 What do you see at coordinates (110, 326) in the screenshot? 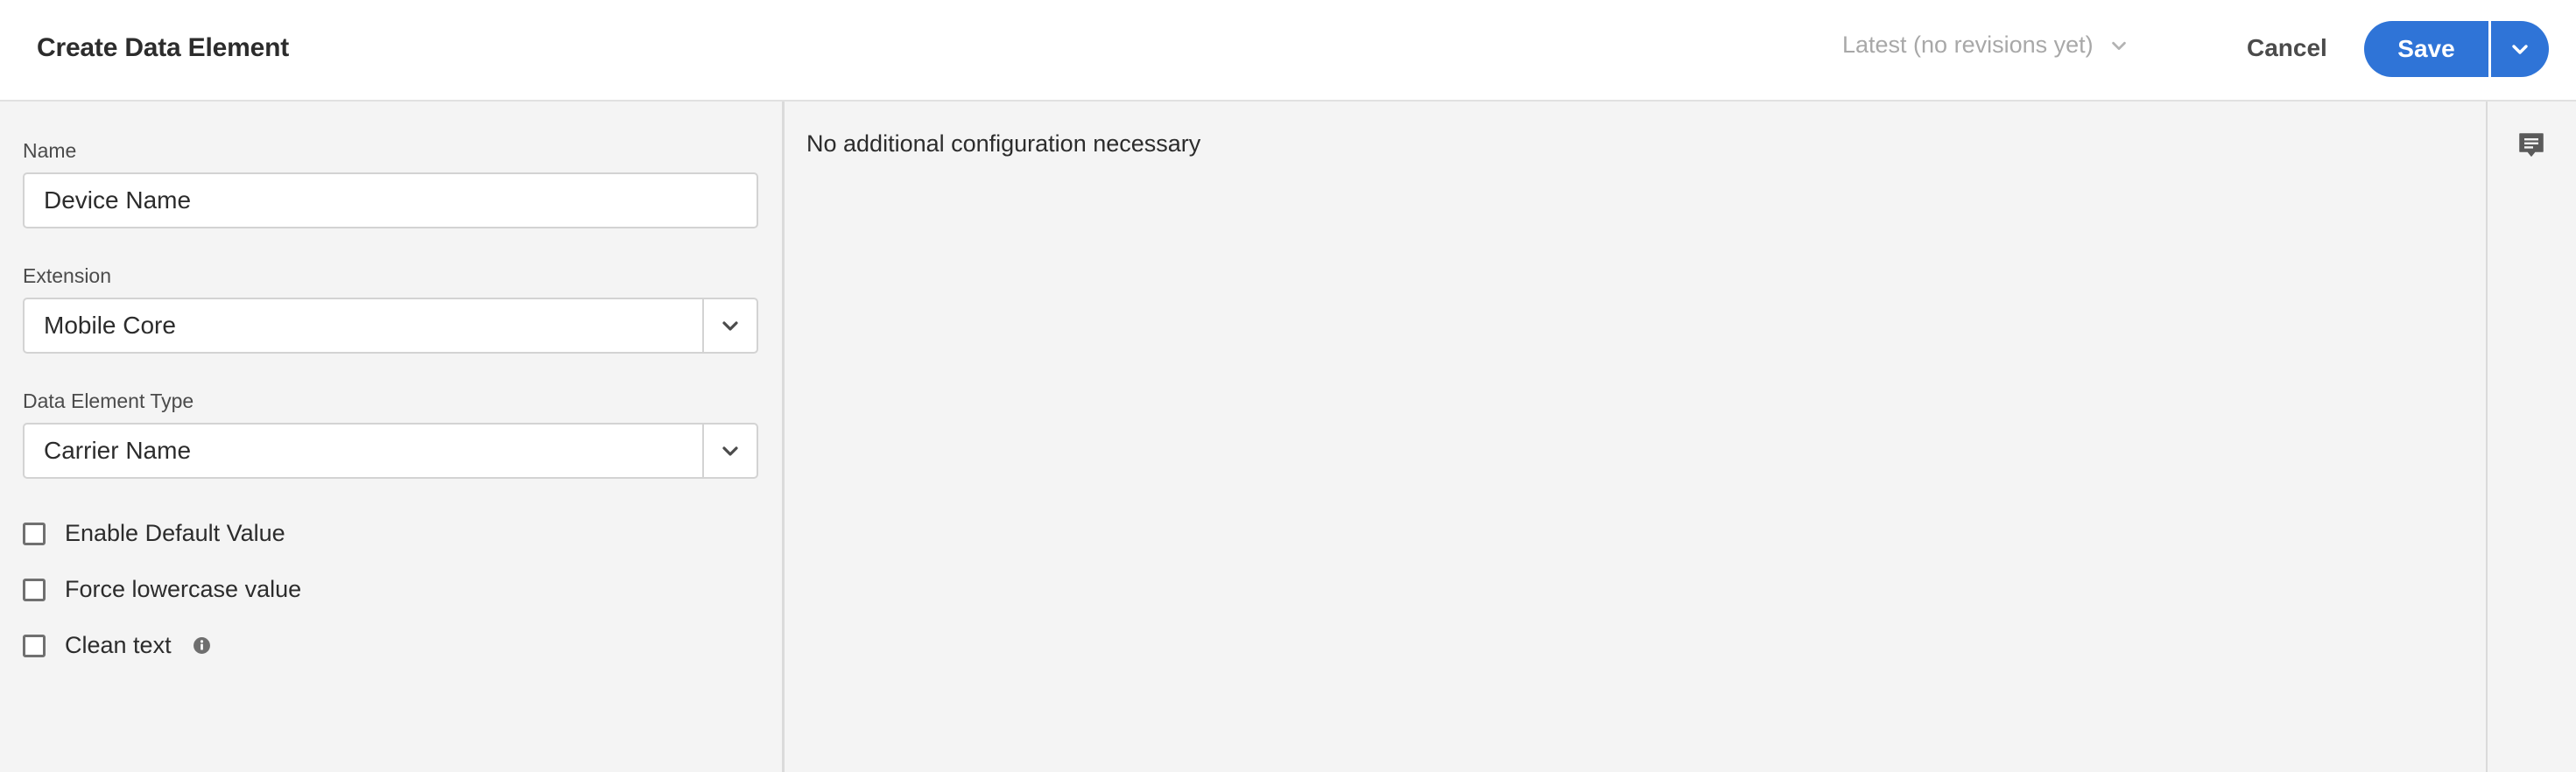
I see `extension-value: Mobile Core` at bounding box center [110, 326].